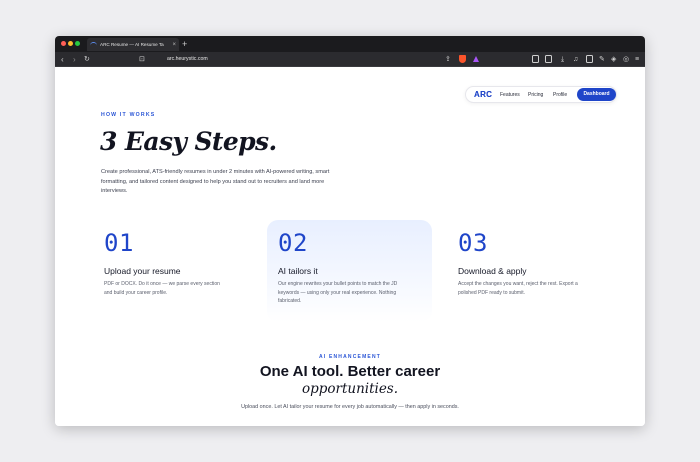  I want to click on tab-close-icon: ×, so click(174, 45).